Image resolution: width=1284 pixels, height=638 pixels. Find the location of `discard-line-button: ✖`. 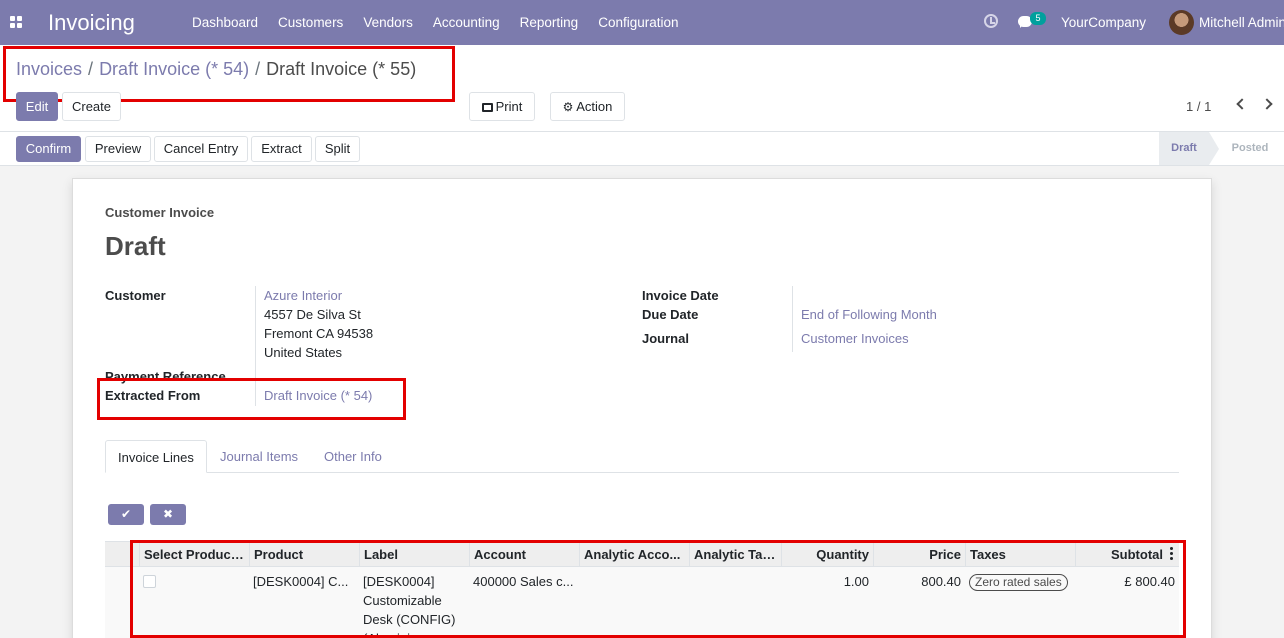

discard-line-button: ✖ is located at coordinates (168, 514).